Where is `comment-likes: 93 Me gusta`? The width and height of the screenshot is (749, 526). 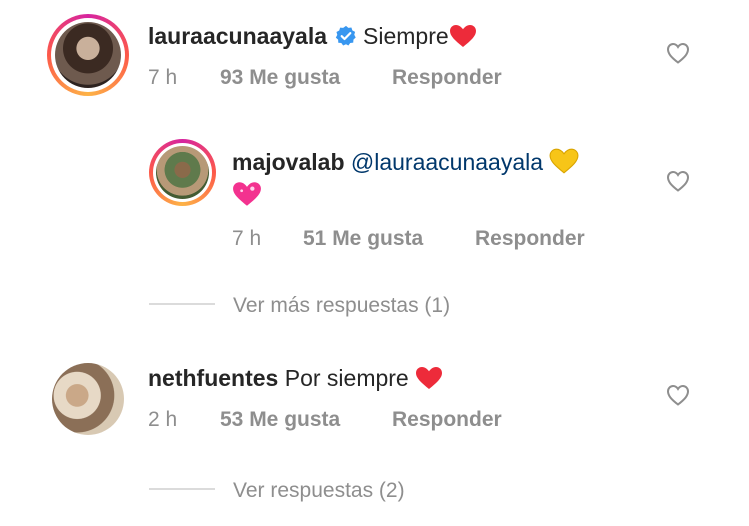 comment-likes: 93 Me gusta is located at coordinates (280, 78).